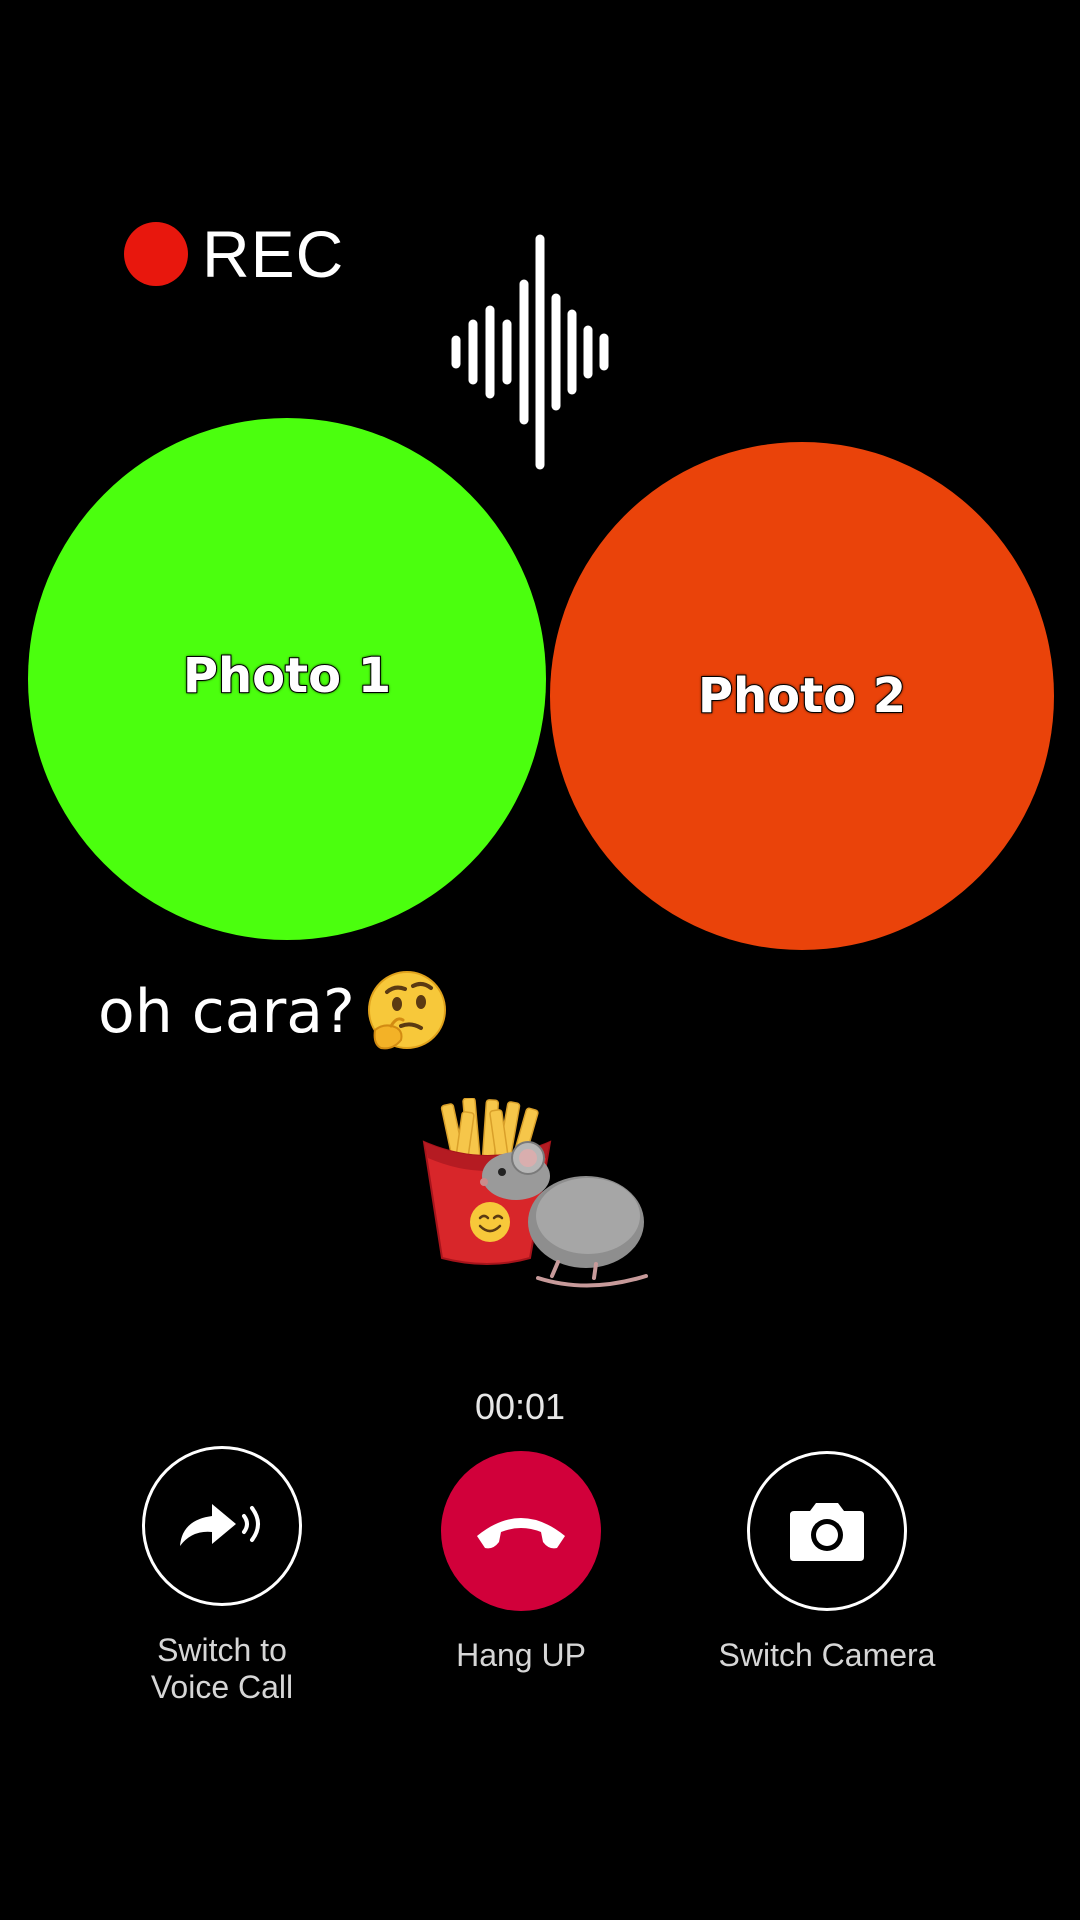 Image resolution: width=1080 pixels, height=1920 pixels. I want to click on switch-camera-button, so click(827, 1531).